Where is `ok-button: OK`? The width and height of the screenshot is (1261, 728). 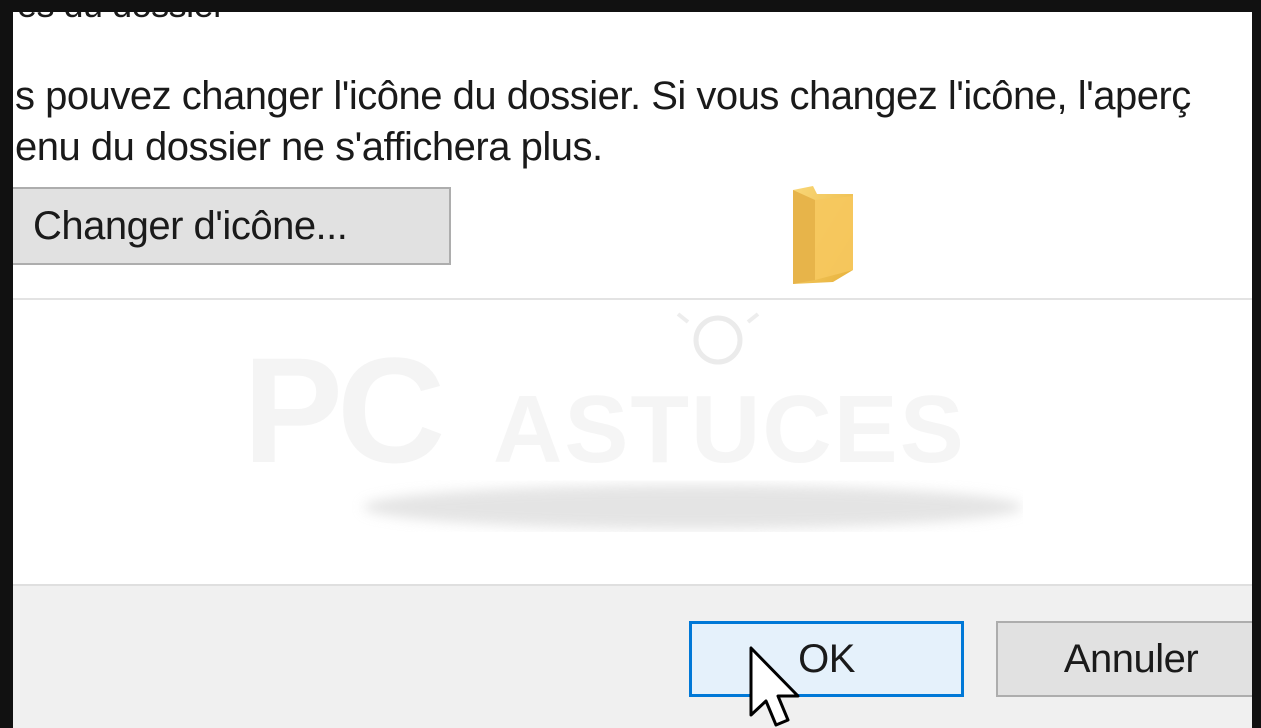
ok-button: OK is located at coordinates (826, 659).